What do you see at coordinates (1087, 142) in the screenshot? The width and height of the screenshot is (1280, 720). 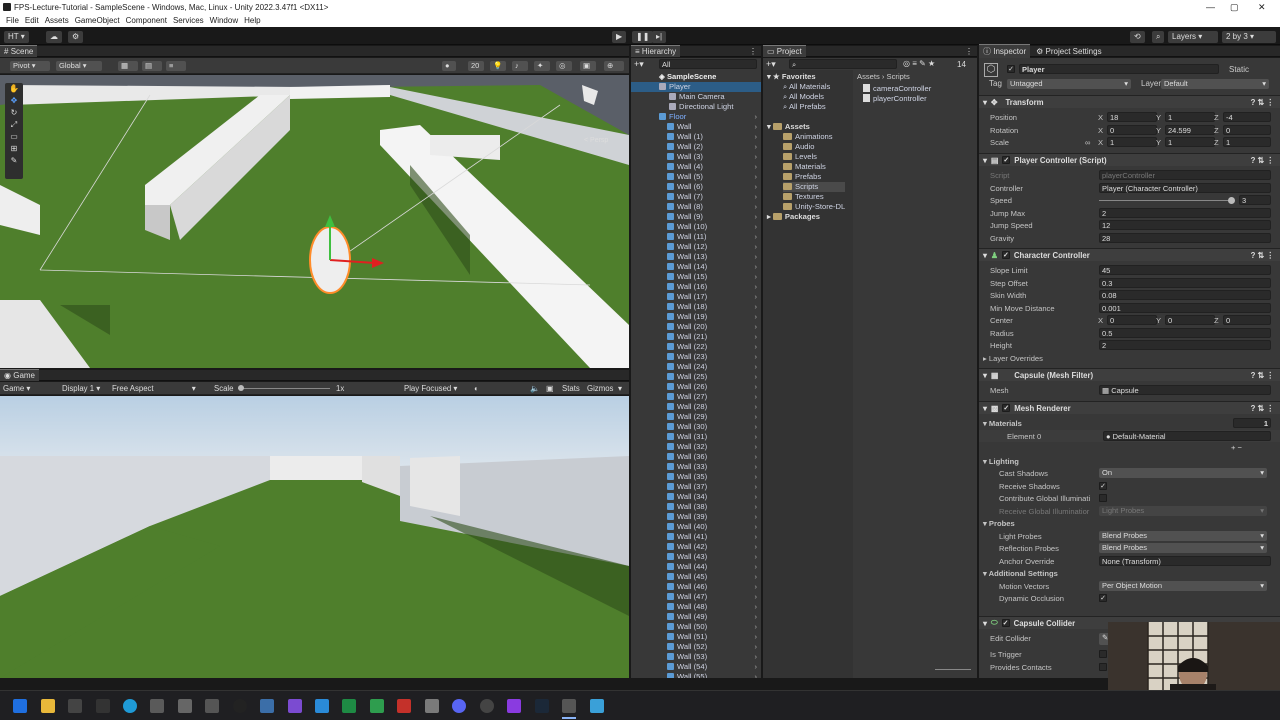 I see `link-icon: ∞` at bounding box center [1087, 142].